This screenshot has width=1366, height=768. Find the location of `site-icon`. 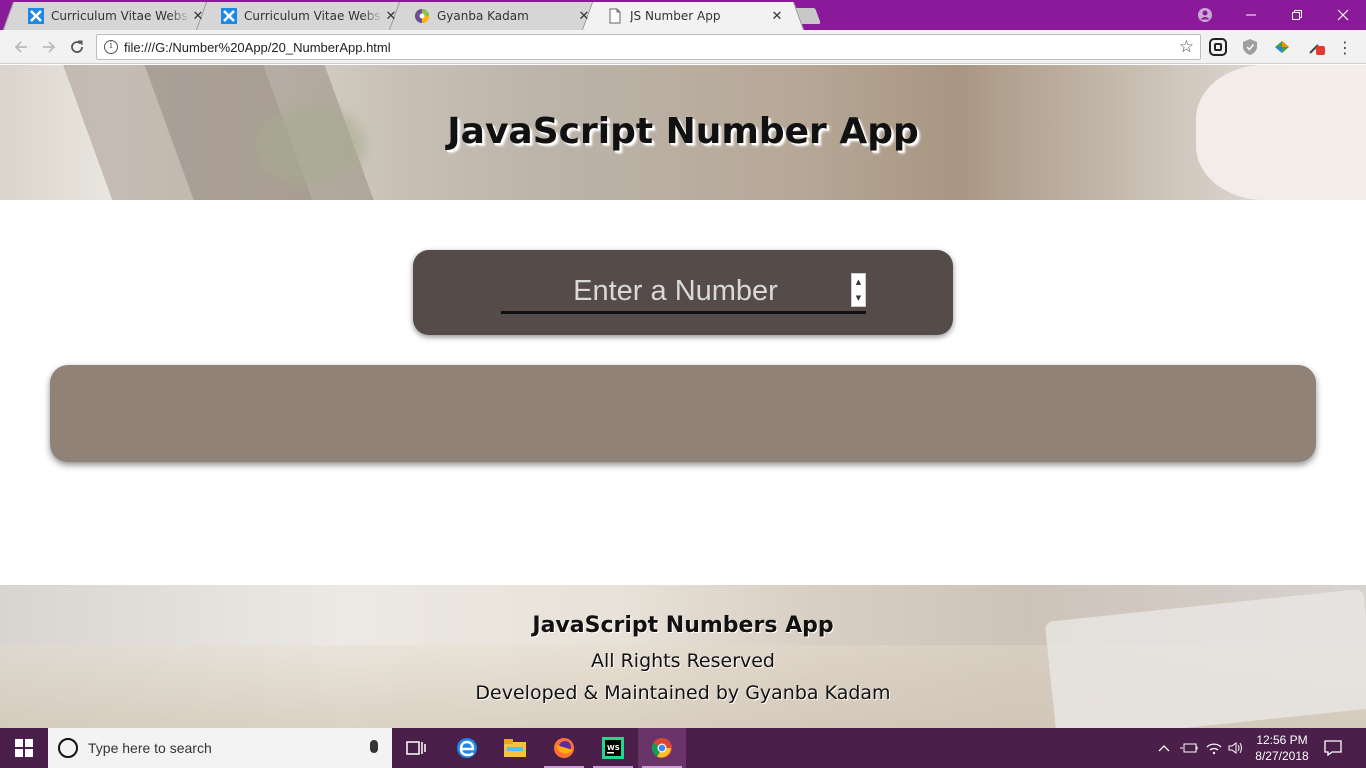

site-icon is located at coordinates (422, 16).